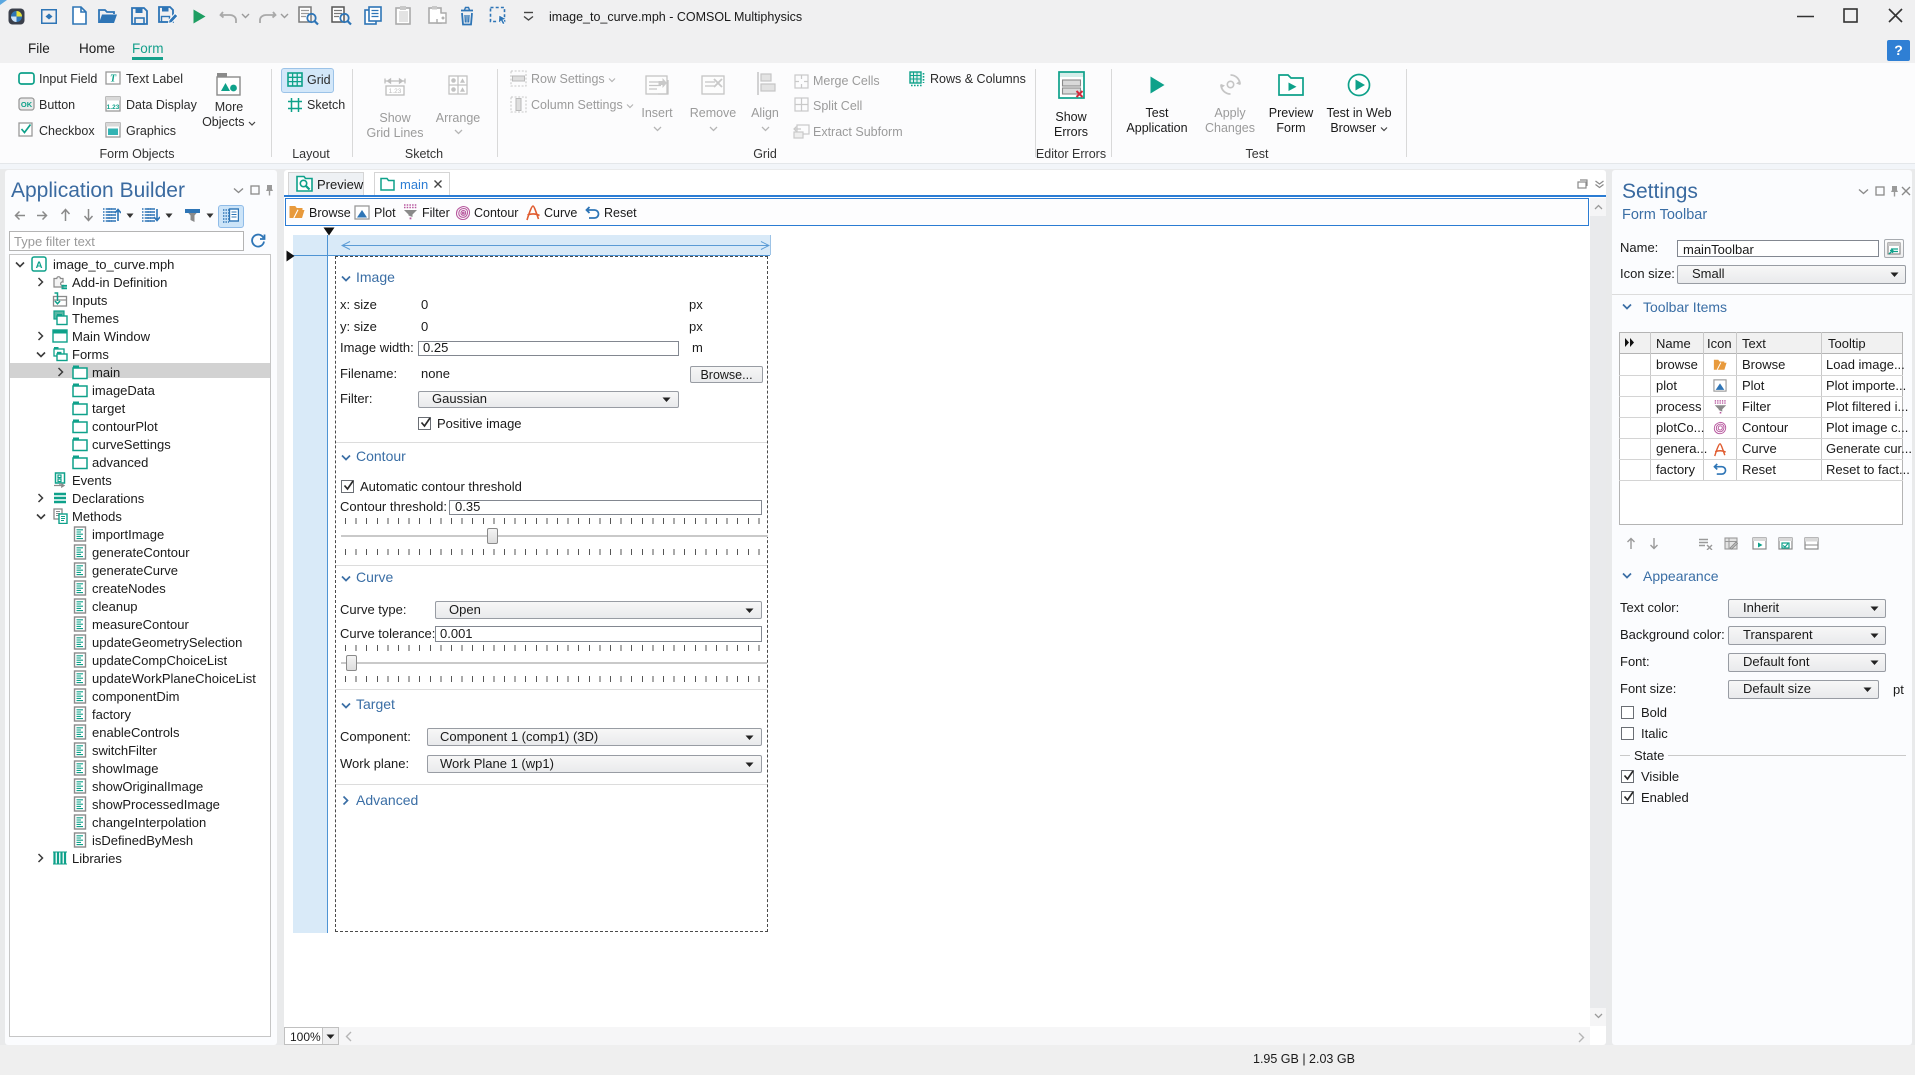 This screenshot has width=1915, height=1075. What do you see at coordinates (27, 104) in the screenshot?
I see `svg-text: OK` at bounding box center [27, 104].